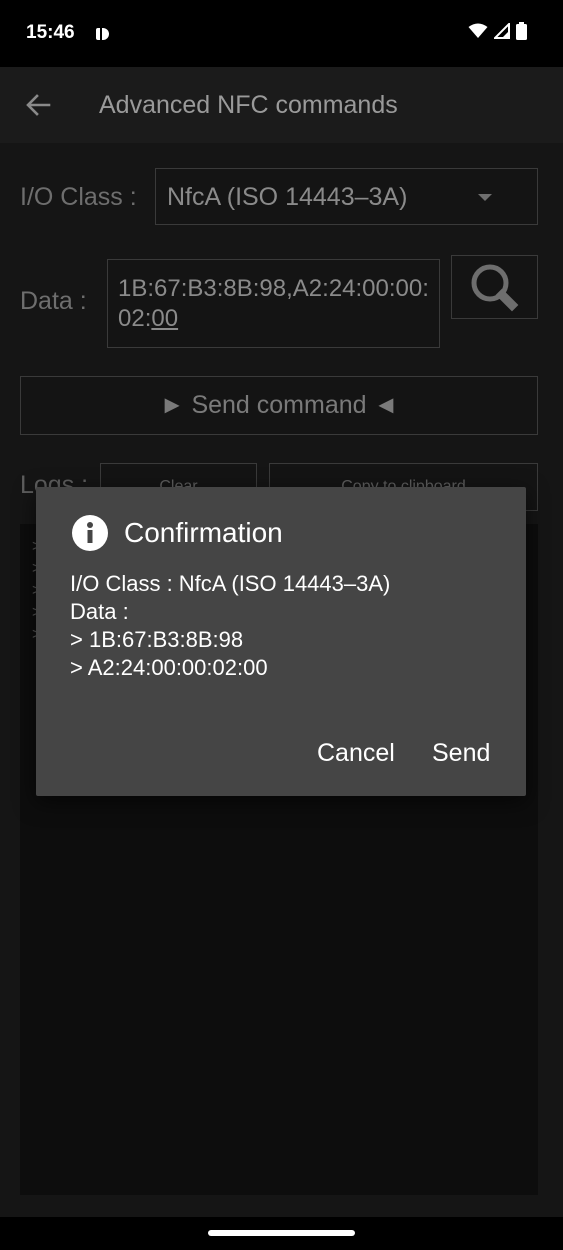 This screenshot has width=563, height=1250. I want to click on notification-icon, so click(102, 34).